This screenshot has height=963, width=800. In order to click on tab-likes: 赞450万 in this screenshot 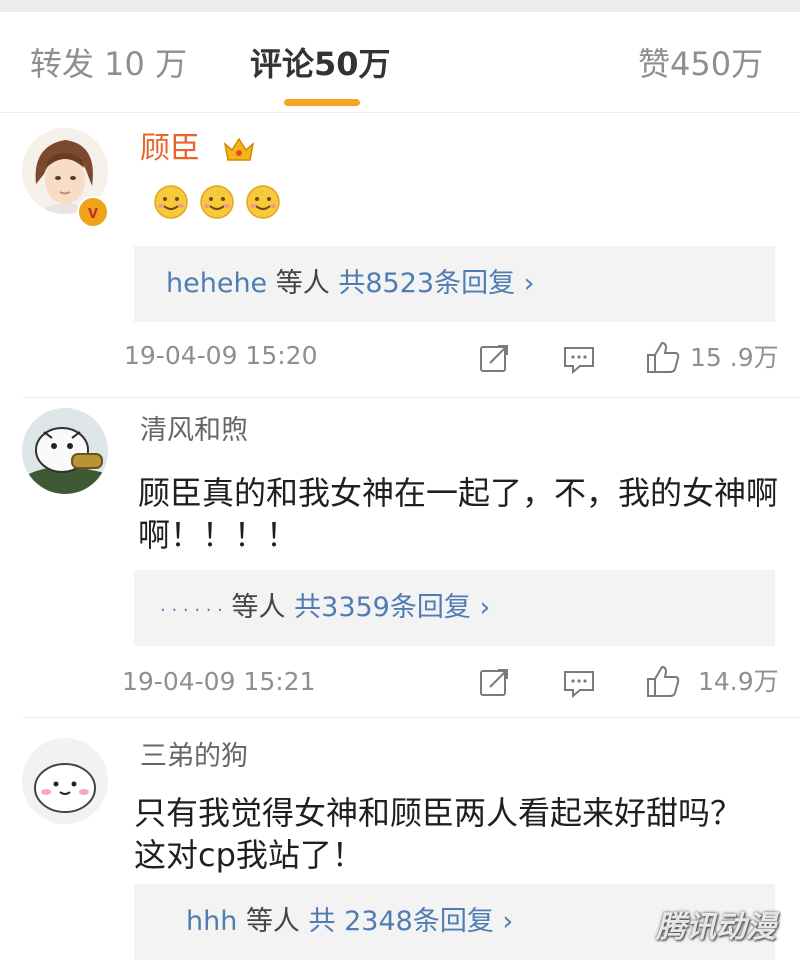, I will do `click(700, 64)`.